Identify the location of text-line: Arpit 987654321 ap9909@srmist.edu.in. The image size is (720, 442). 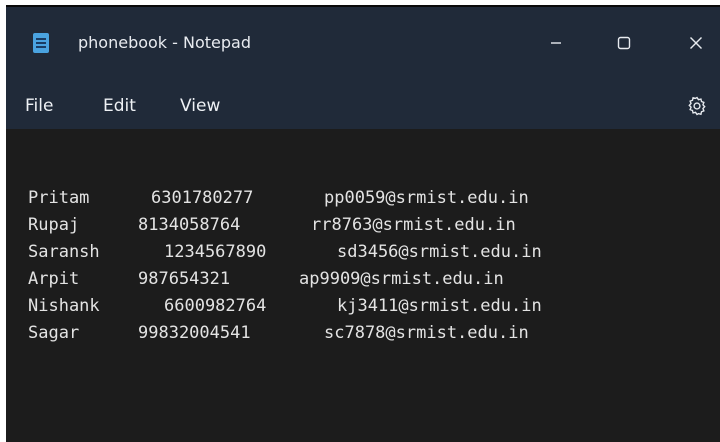
(363, 279).